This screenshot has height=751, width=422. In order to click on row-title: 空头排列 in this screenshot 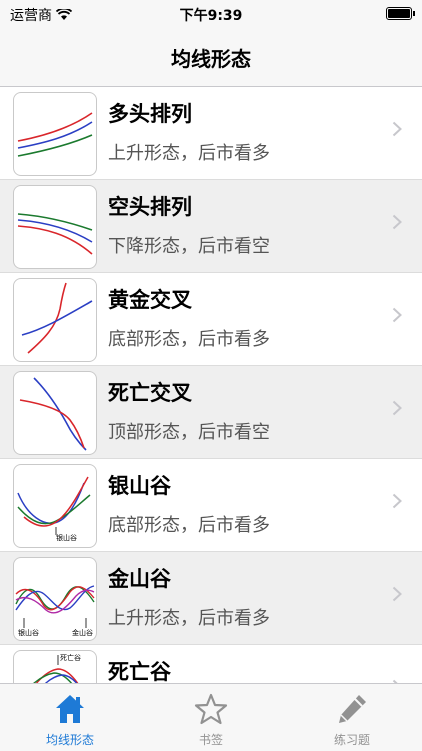, I will do `click(150, 207)`.